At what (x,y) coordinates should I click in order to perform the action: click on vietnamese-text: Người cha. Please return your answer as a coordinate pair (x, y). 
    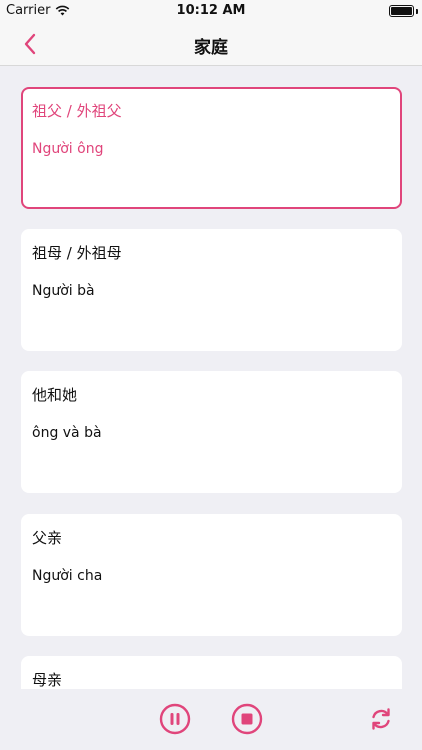
    Looking at the image, I should click on (67, 576).